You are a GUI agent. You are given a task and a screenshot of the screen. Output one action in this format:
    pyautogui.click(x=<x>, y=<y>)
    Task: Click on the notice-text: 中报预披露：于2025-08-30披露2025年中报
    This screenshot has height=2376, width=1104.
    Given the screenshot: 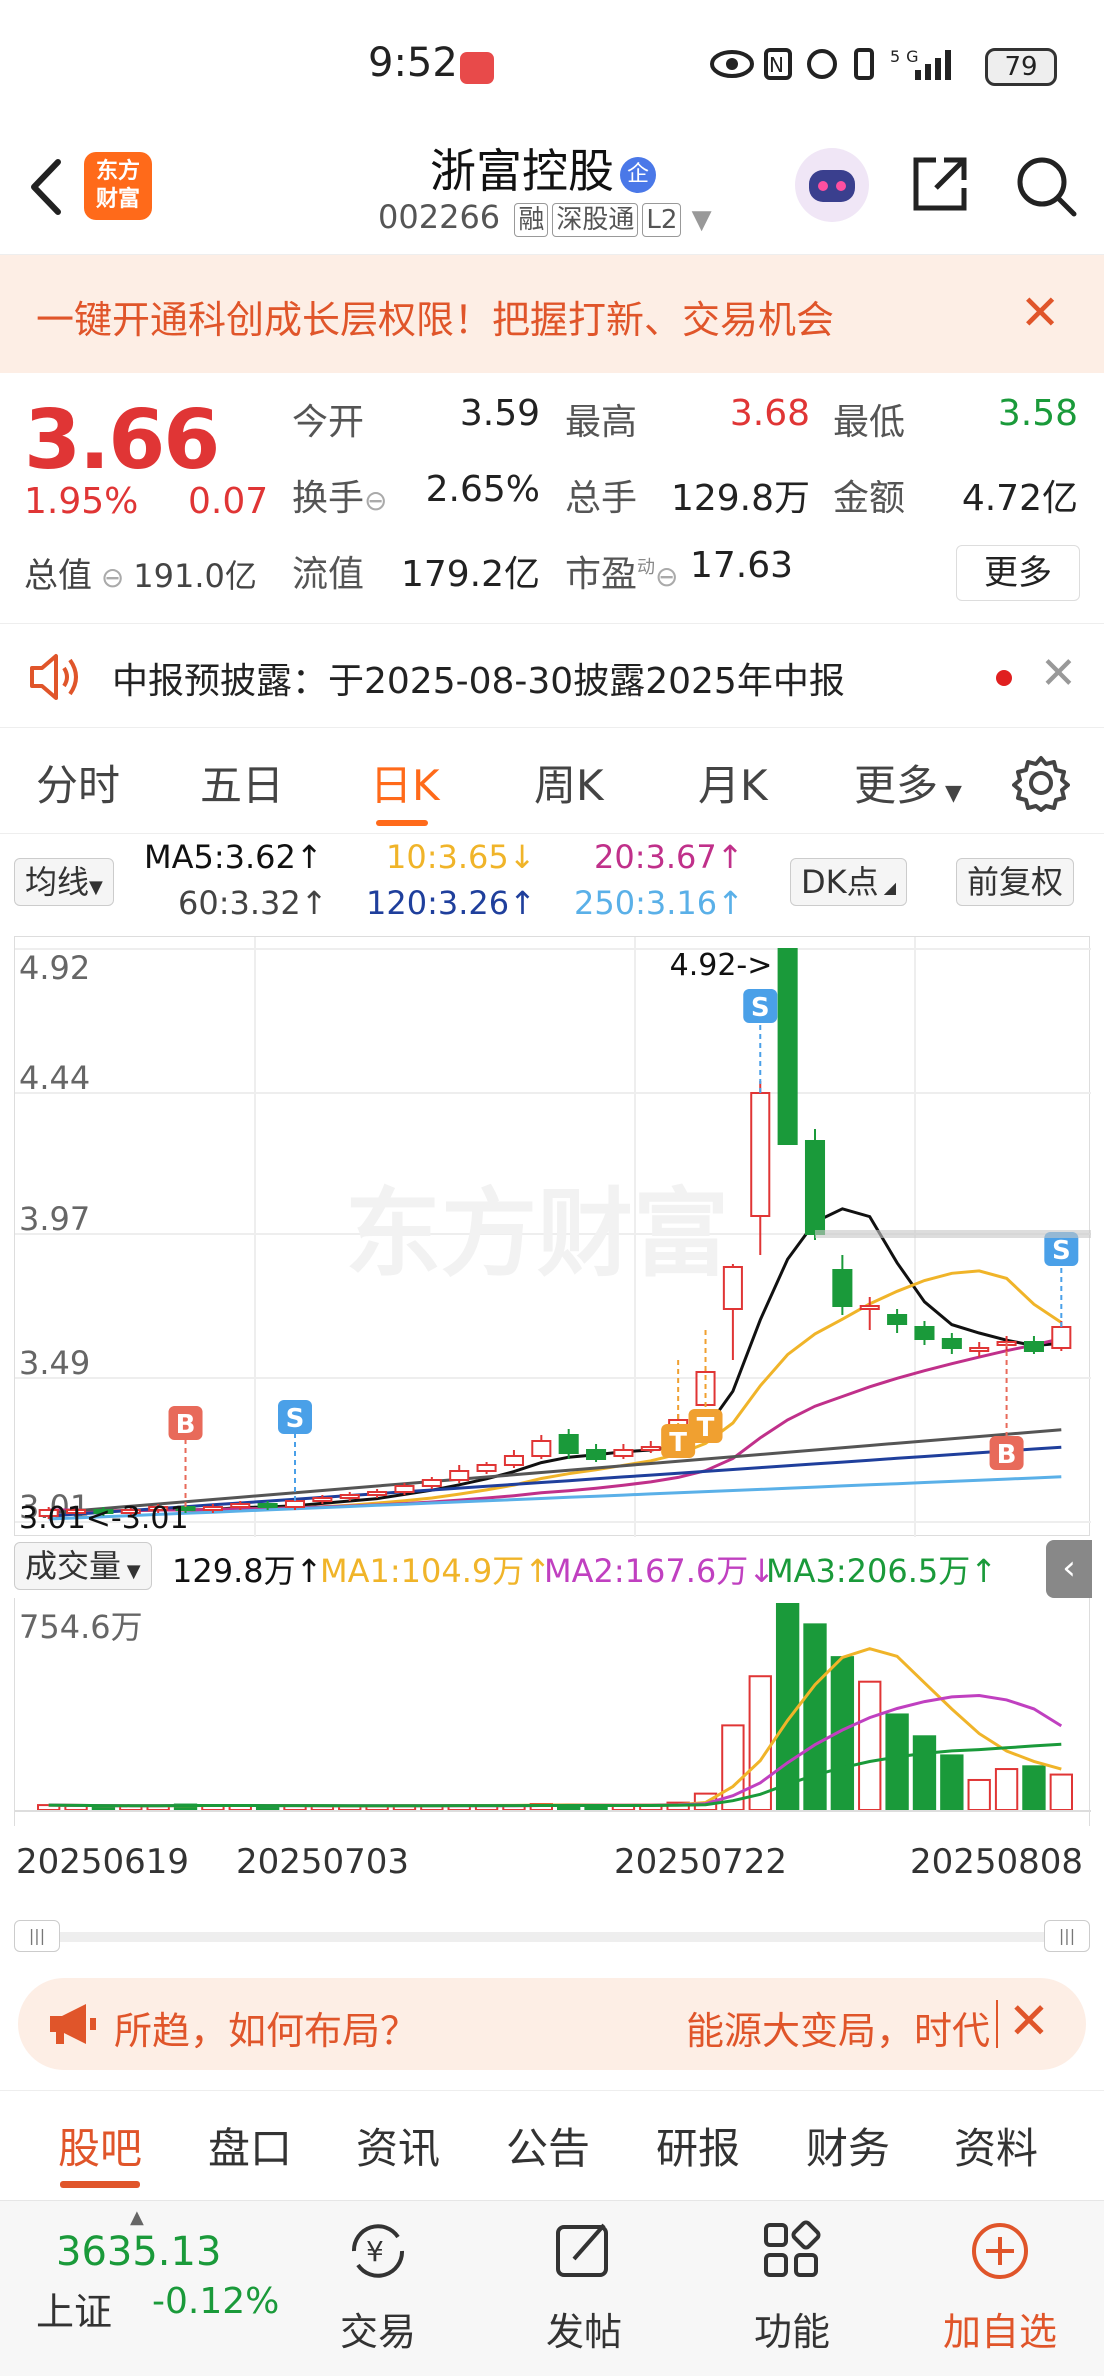 What is the action you would take?
    pyautogui.click(x=478, y=681)
    